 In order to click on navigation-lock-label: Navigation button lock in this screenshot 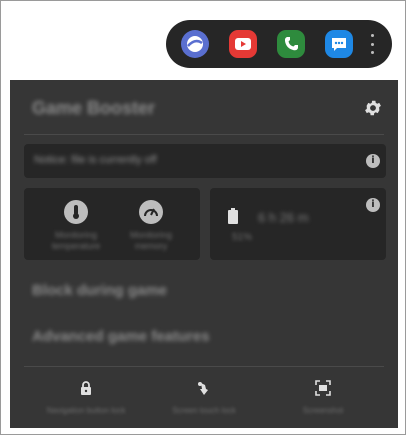, I will do `click(86, 410)`.